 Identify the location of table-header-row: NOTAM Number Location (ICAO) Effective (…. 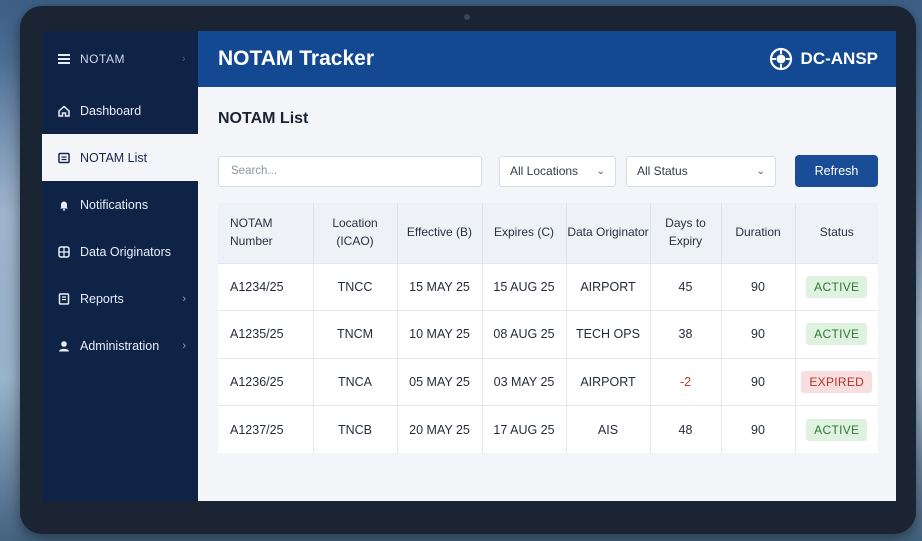
(548, 233).